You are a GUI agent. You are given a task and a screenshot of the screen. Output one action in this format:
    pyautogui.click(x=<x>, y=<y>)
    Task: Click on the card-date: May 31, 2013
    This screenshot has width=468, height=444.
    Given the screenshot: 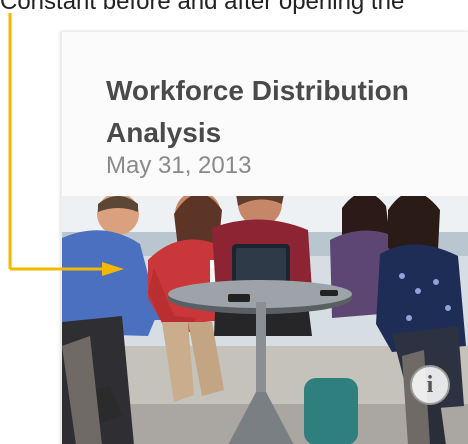 What is the action you would take?
    pyautogui.click(x=179, y=165)
    